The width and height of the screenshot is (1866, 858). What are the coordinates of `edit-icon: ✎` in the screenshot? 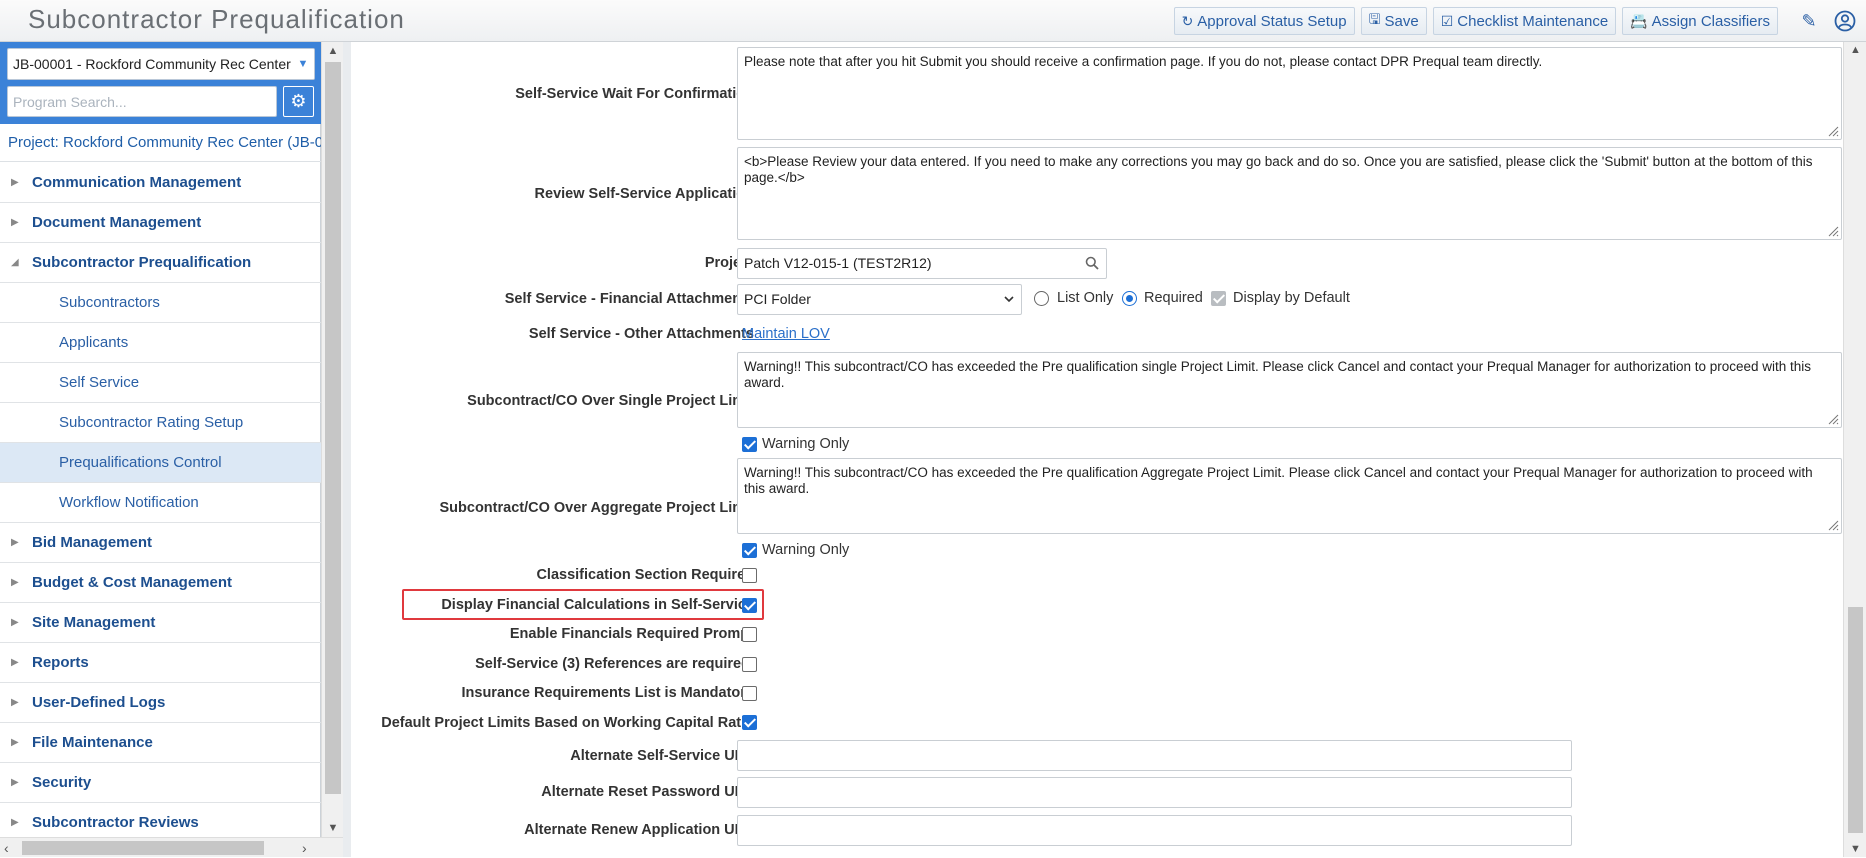 It's located at (1809, 20).